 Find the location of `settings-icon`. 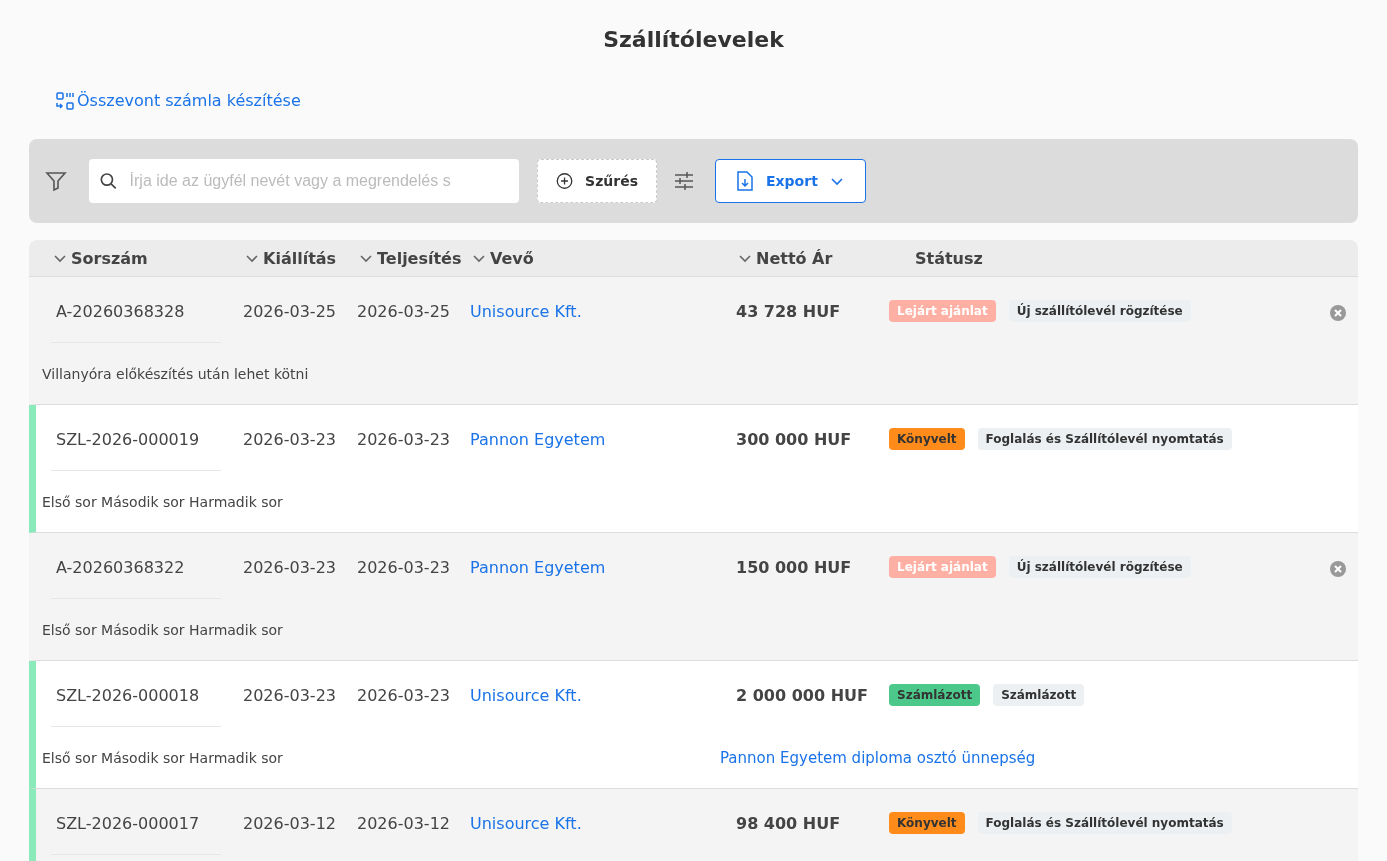

settings-icon is located at coordinates (684, 181).